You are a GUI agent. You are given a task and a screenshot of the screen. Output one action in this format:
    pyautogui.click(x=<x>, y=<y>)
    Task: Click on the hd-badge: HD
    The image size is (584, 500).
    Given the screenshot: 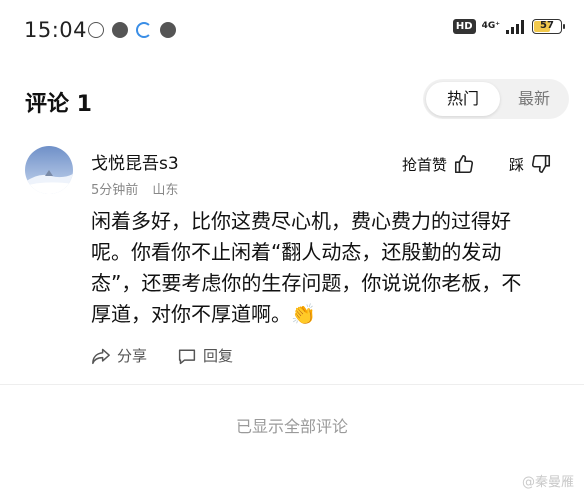 What is the action you would take?
    pyautogui.click(x=464, y=26)
    